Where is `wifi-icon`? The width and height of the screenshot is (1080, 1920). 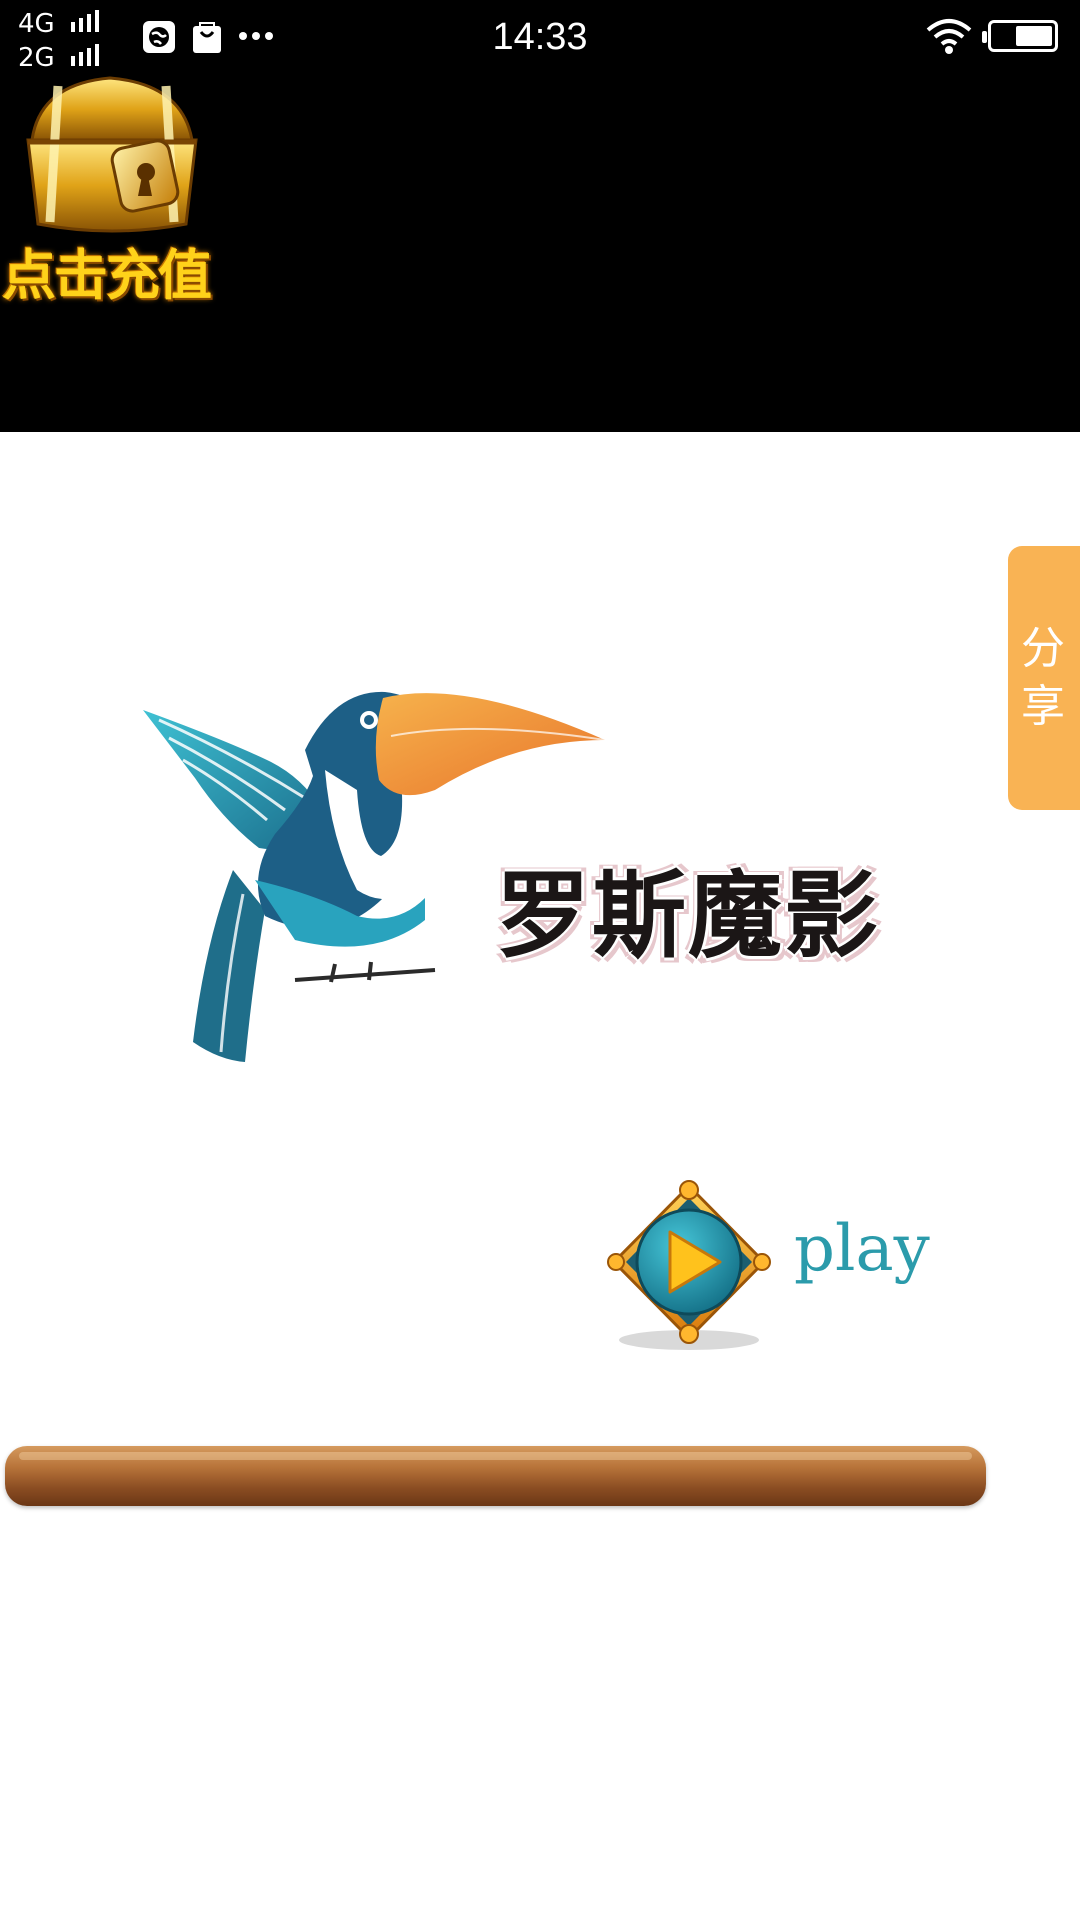 wifi-icon is located at coordinates (949, 36).